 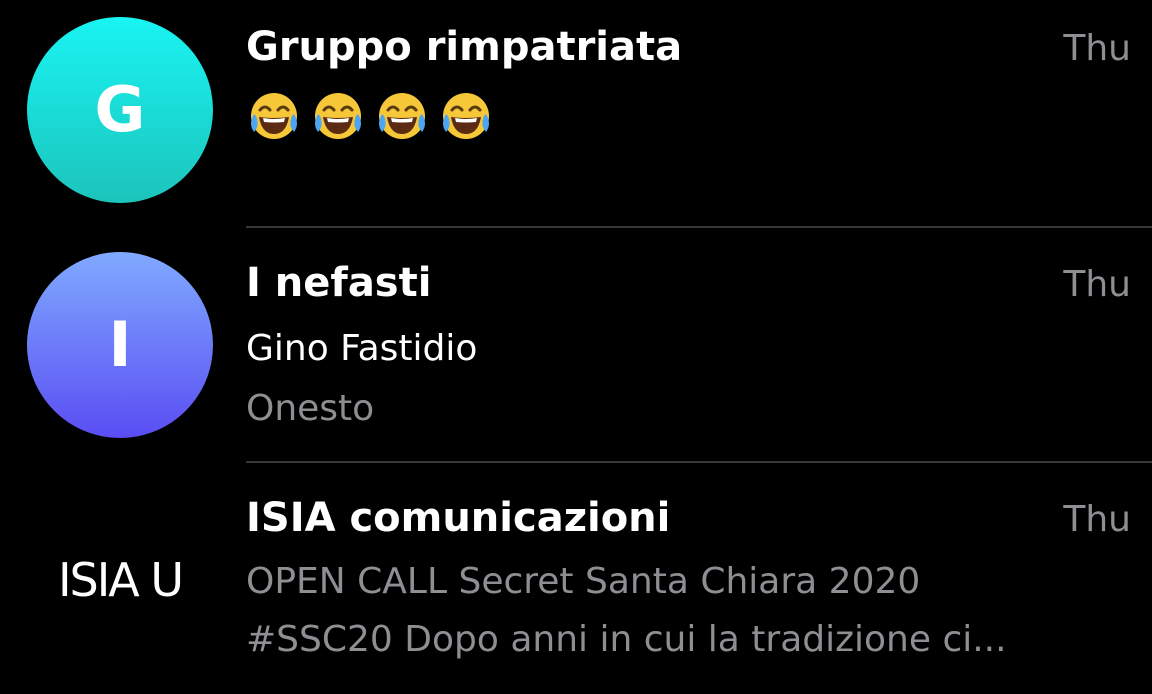 What do you see at coordinates (362, 348) in the screenshot?
I see `message-sender: Gino Fastidio` at bounding box center [362, 348].